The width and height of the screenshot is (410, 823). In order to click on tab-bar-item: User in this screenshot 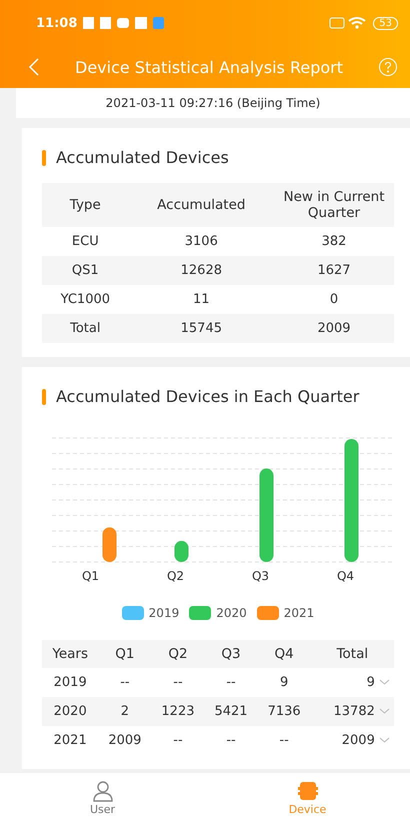, I will do `click(102, 798)`.